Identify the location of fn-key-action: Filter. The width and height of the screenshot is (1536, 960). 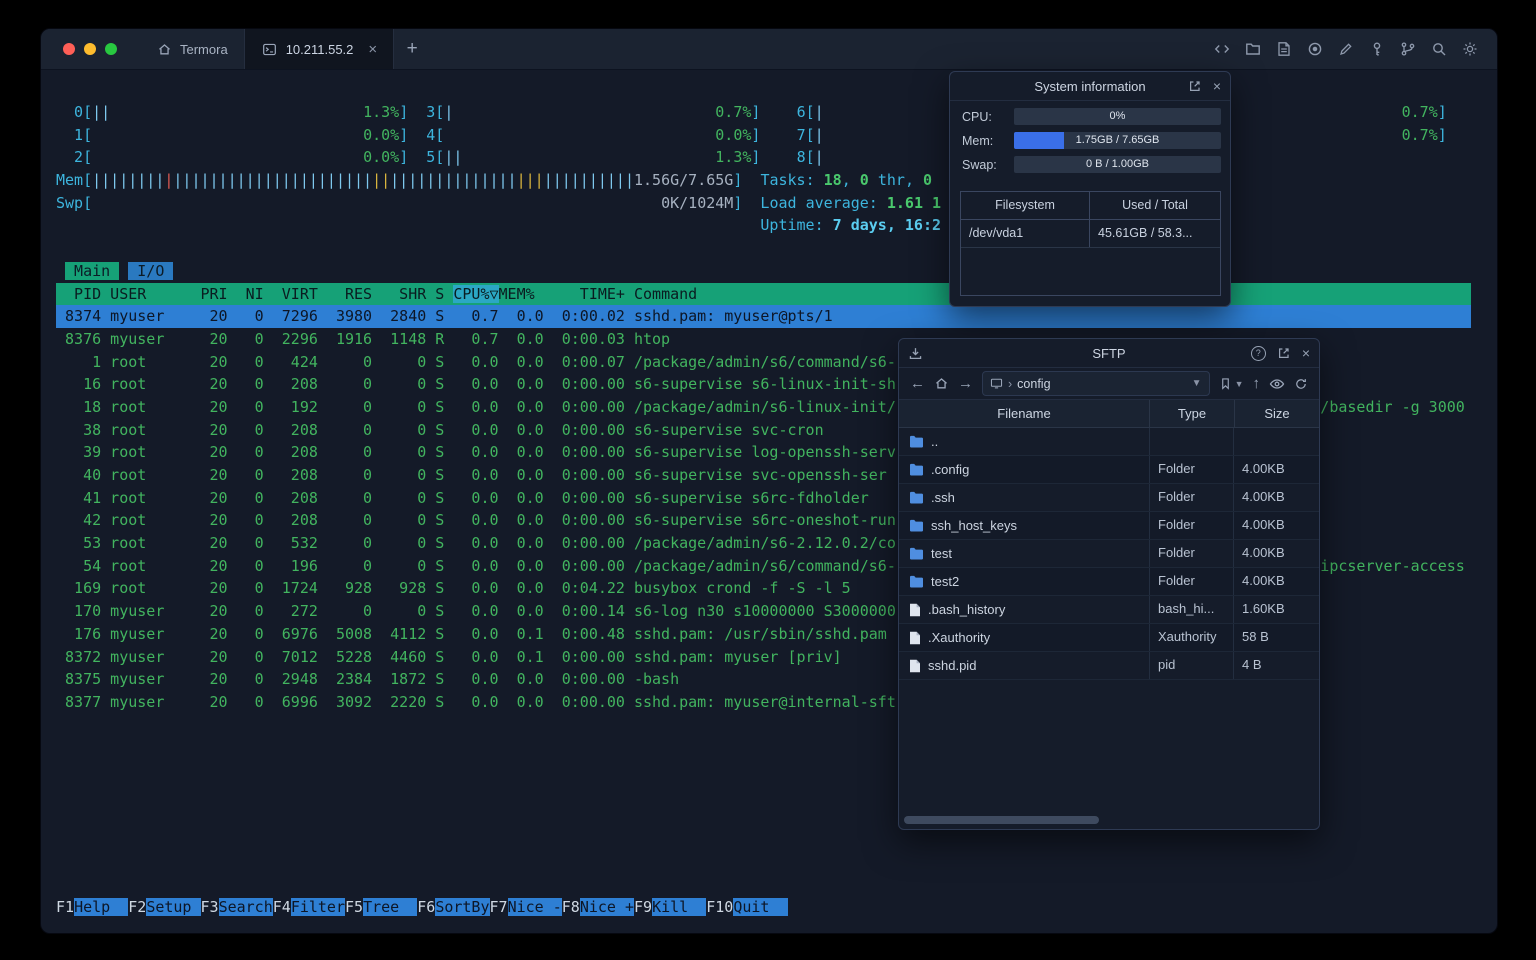
(317, 907).